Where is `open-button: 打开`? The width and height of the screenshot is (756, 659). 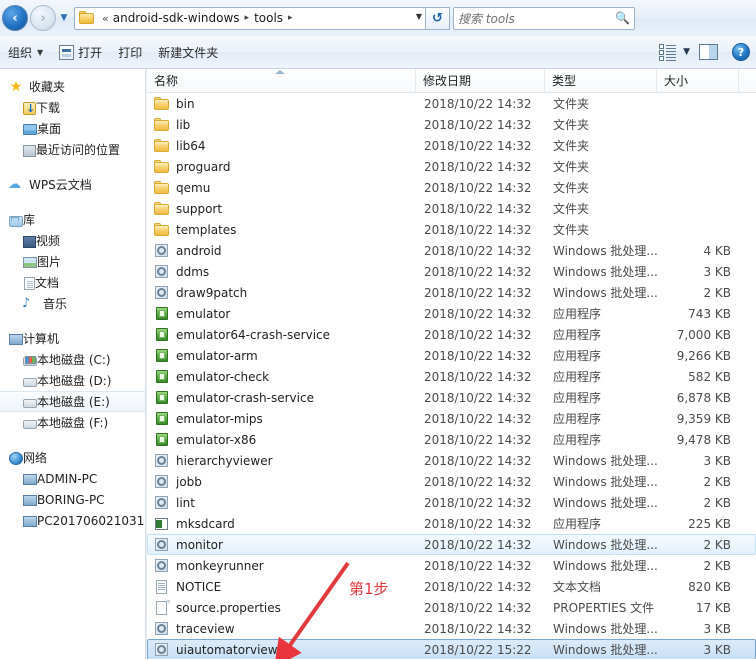 open-button: 打开 is located at coordinates (80, 52).